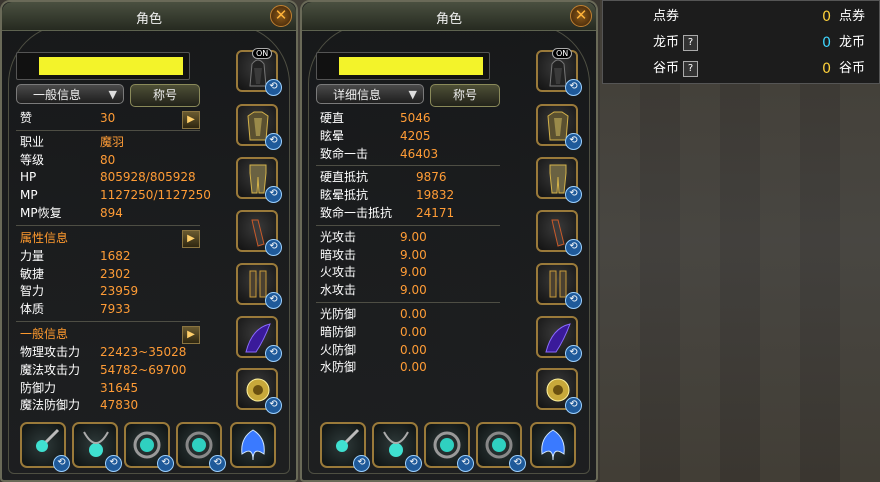 The height and width of the screenshot is (482, 880). I want to click on currency-value: 0, so click(826, 43).